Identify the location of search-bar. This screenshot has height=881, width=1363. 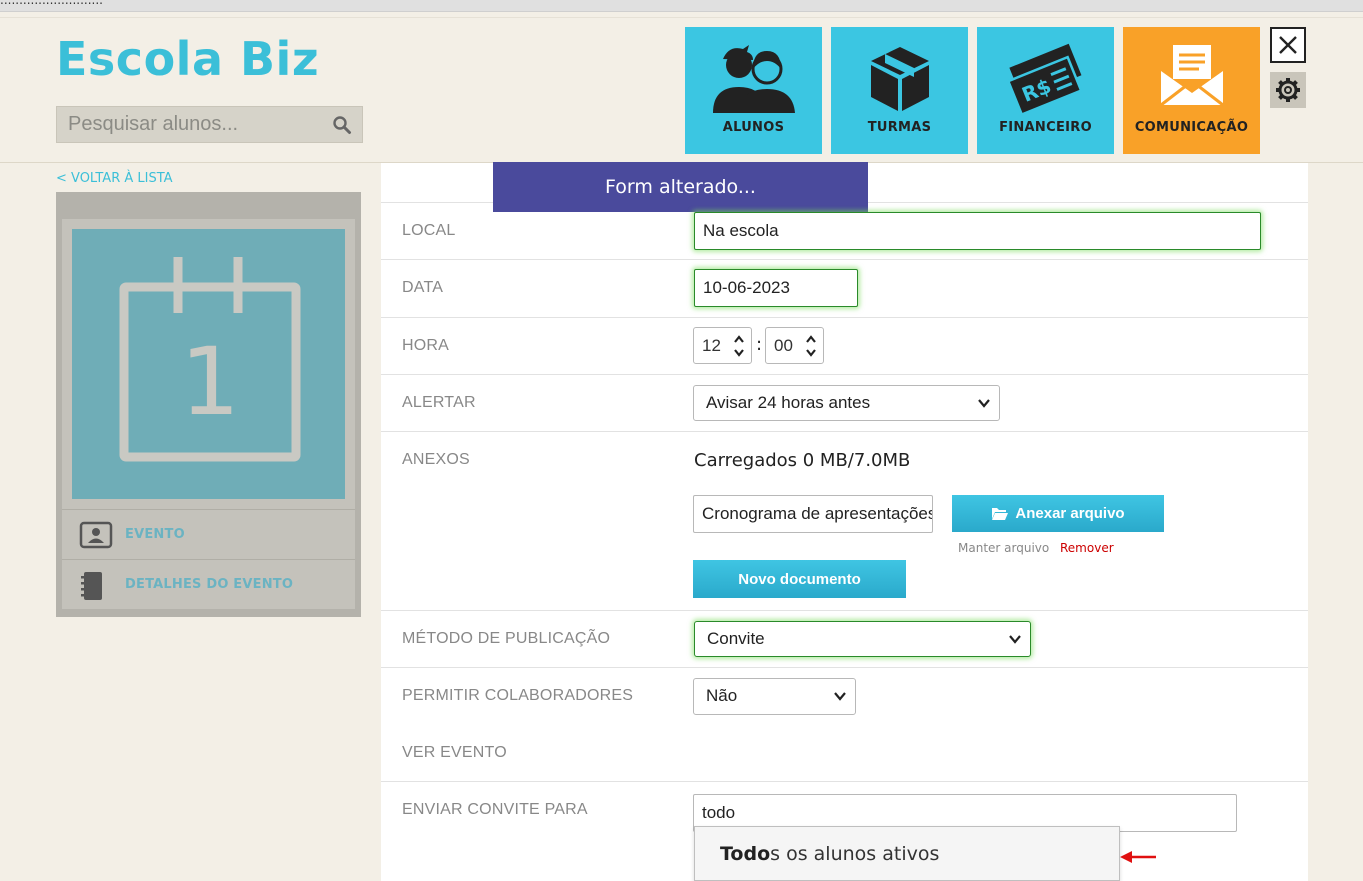
(209, 124).